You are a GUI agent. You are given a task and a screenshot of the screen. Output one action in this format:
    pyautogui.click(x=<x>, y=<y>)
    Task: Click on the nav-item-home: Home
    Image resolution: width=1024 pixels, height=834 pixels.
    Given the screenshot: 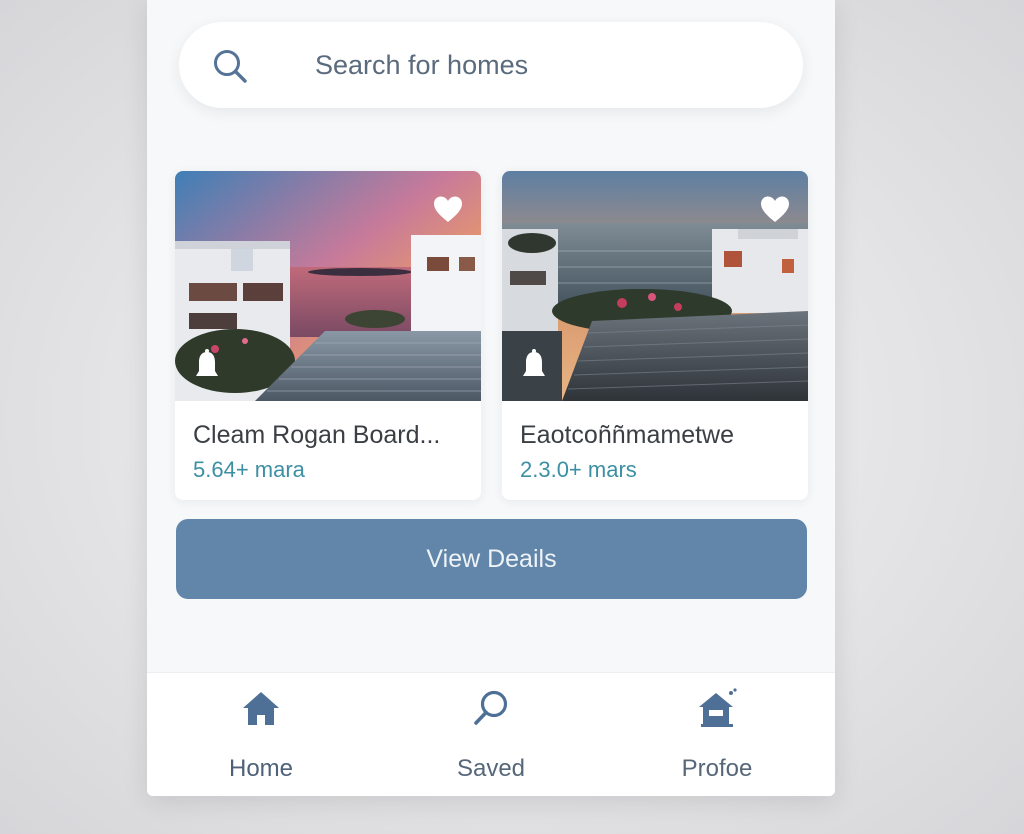 What is the action you would take?
    pyautogui.click(x=261, y=734)
    